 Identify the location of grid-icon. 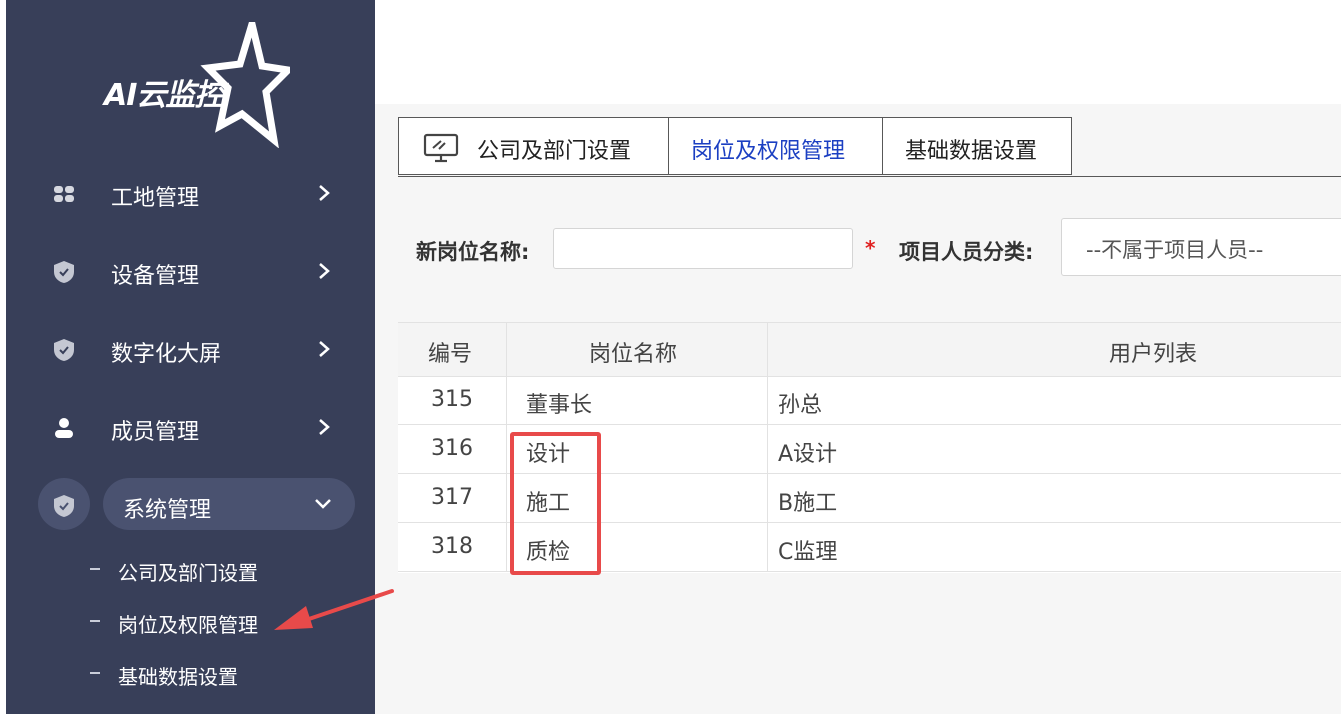
(64, 194).